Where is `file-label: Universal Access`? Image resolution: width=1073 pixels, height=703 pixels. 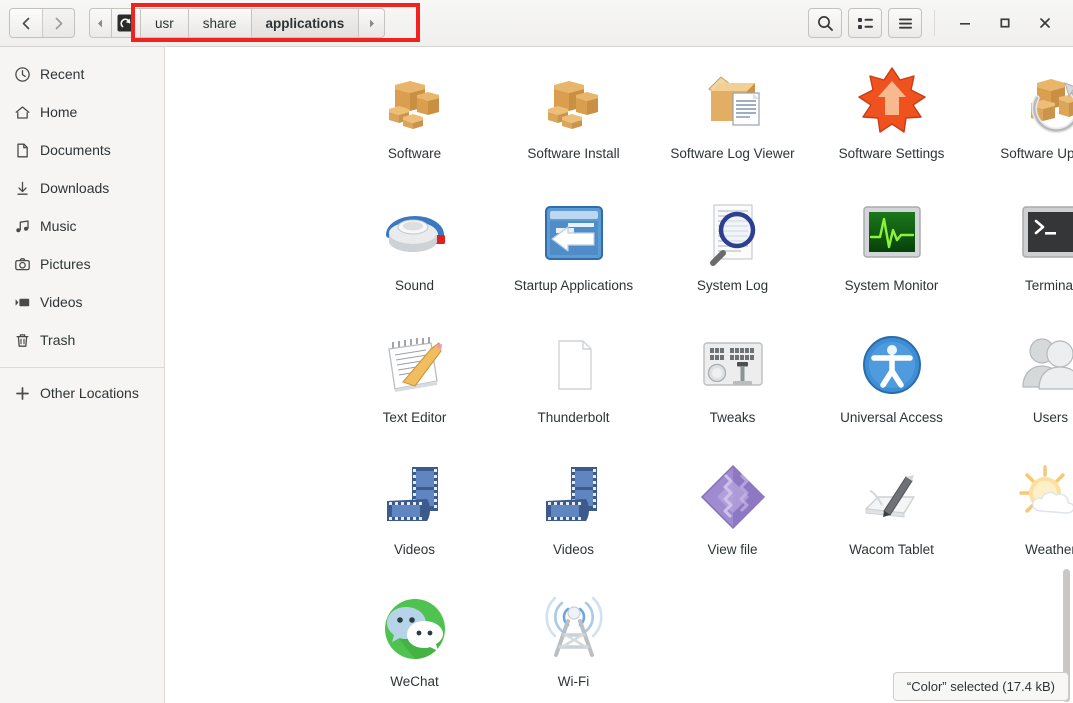
file-label: Universal Access is located at coordinates (891, 417).